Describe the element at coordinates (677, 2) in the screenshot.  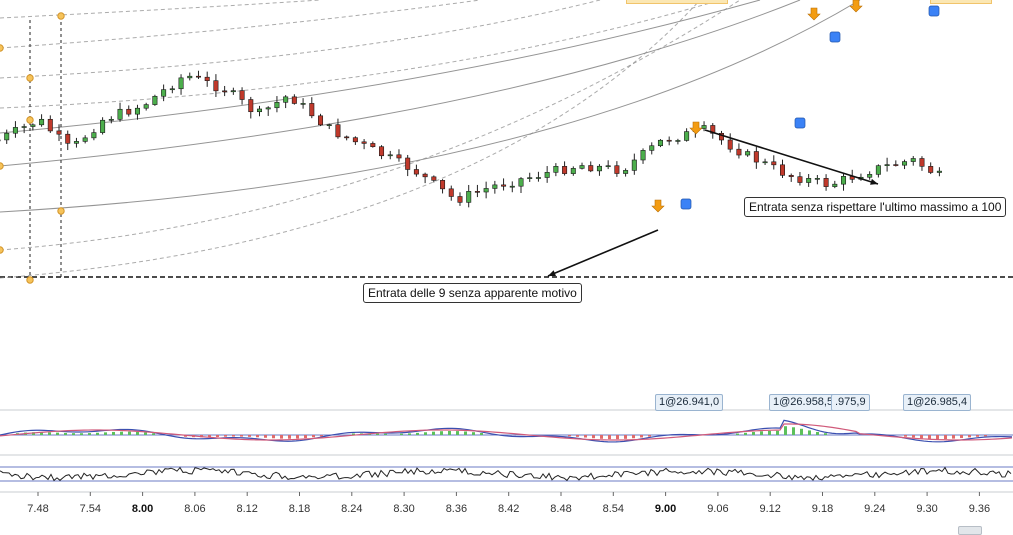
I see `top-banner-left` at that location.